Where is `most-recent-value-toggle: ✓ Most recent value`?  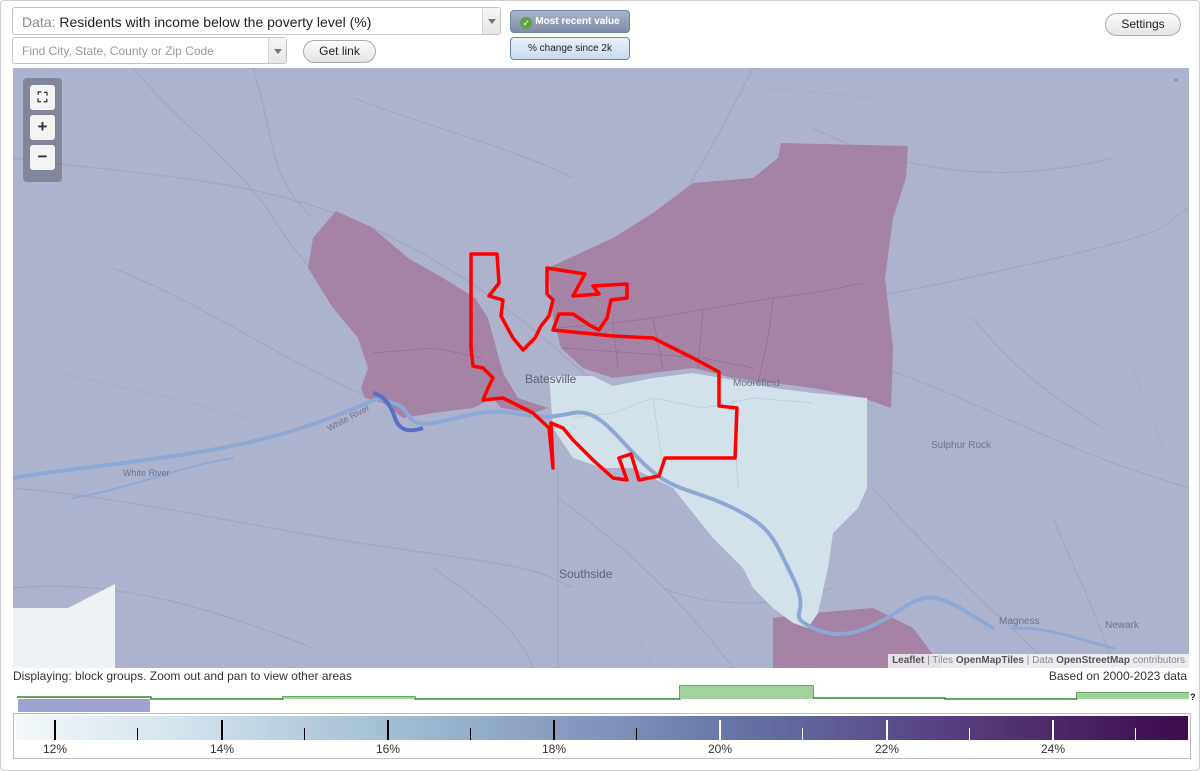 most-recent-value-toggle: ✓ Most recent value is located at coordinates (570, 21).